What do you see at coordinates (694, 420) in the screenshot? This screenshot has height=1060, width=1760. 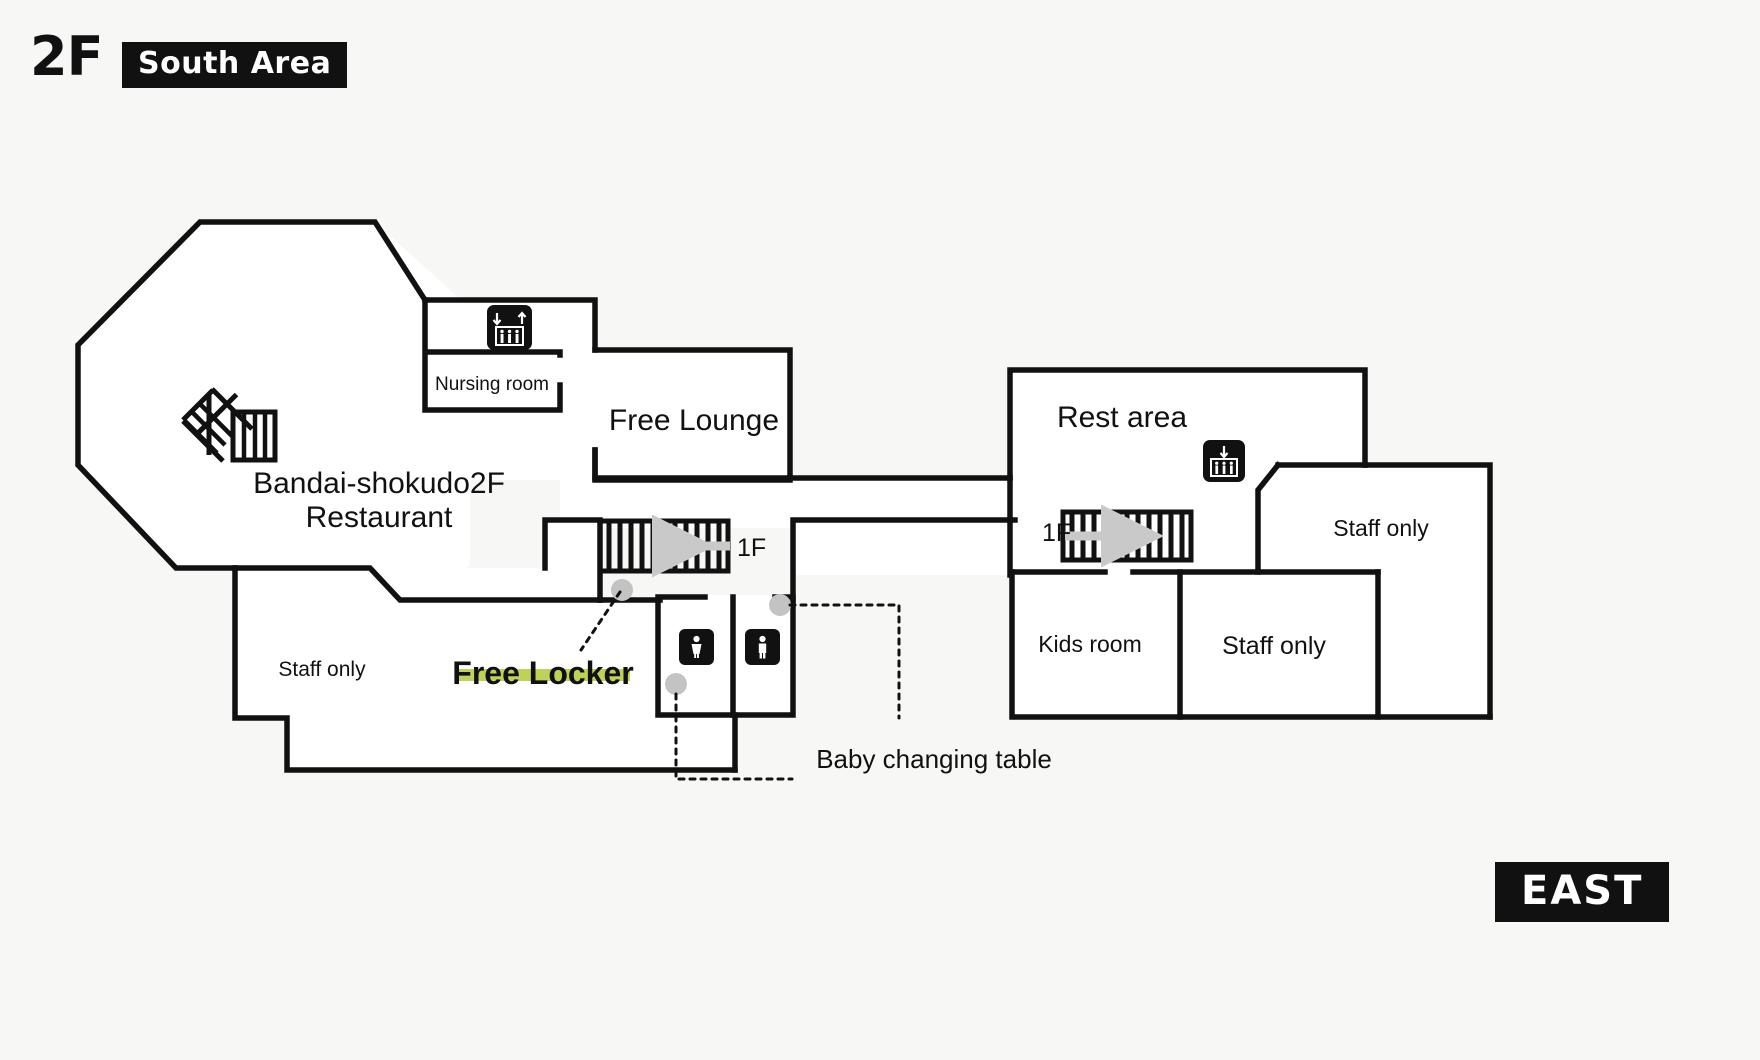 I see `room-label-free-lounge: Free Lounge` at bounding box center [694, 420].